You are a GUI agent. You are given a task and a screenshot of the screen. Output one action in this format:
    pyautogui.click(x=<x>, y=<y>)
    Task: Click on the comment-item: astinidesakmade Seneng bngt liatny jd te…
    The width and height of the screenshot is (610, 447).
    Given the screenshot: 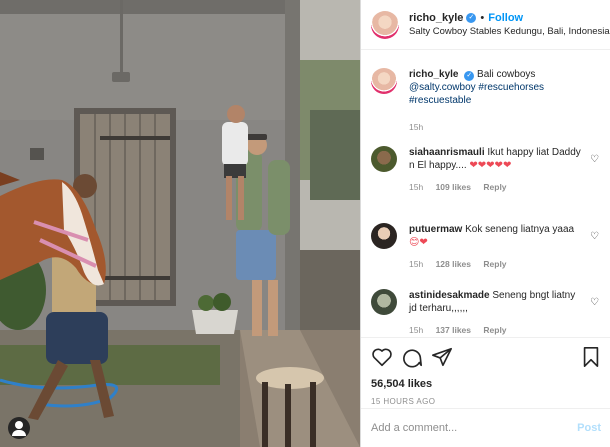 What is the action you would take?
    pyautogui.click(x=487, y=312)
    